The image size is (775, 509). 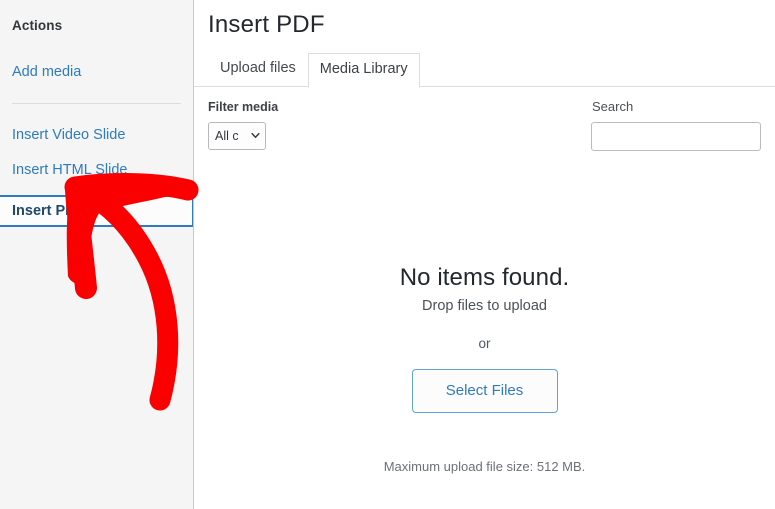 I want to click on sidebar-item-insert-html-slide: Insert HTML Slide, so click(x=96, y=170).